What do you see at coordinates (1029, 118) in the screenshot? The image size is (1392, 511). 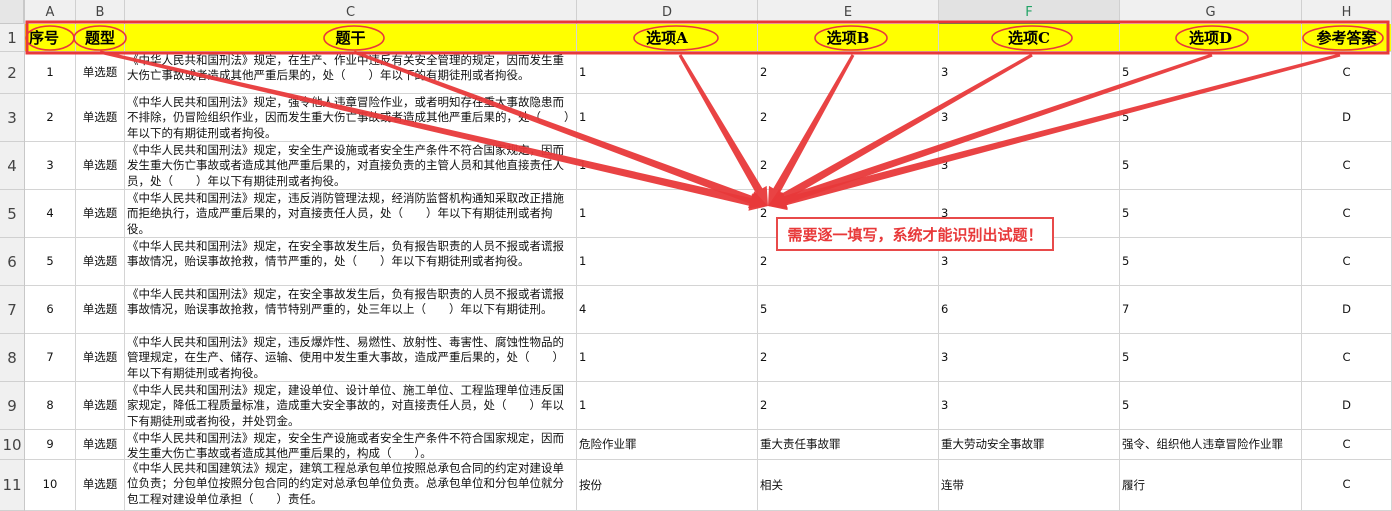 I see `cell-c-row-3: 3` at bounding box center [1029, 118].